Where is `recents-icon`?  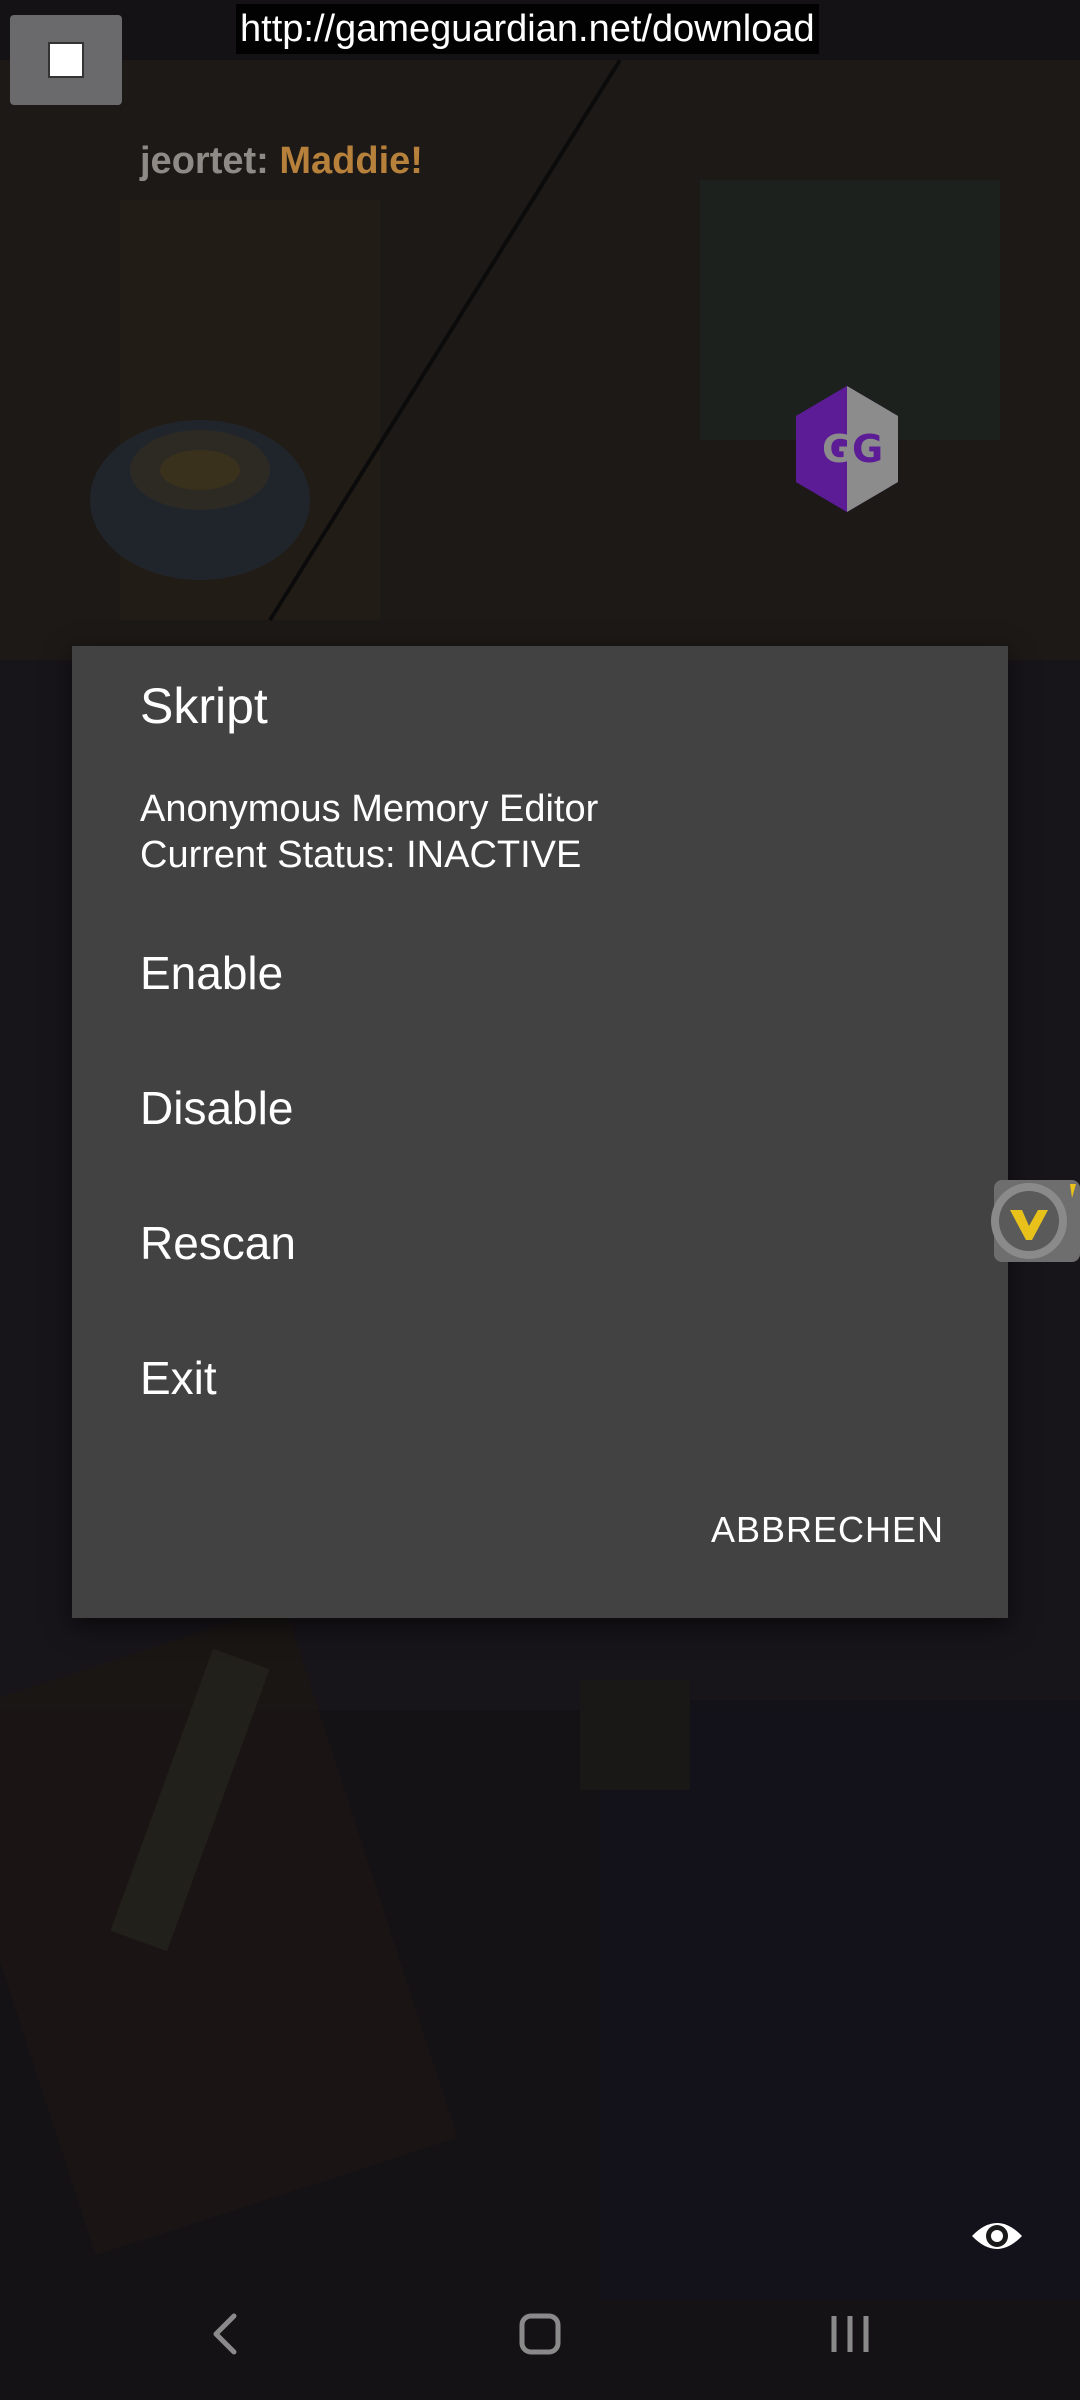
recents-icon is located at coordinates (850, 2334).